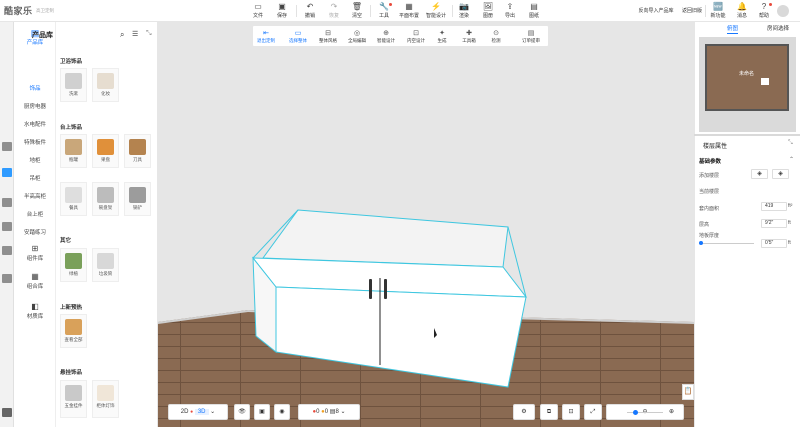 Image resolution: width=800 pixels, height=427 pixels. I want to click on messages-button: 🔔 消息, so click(742, 11).